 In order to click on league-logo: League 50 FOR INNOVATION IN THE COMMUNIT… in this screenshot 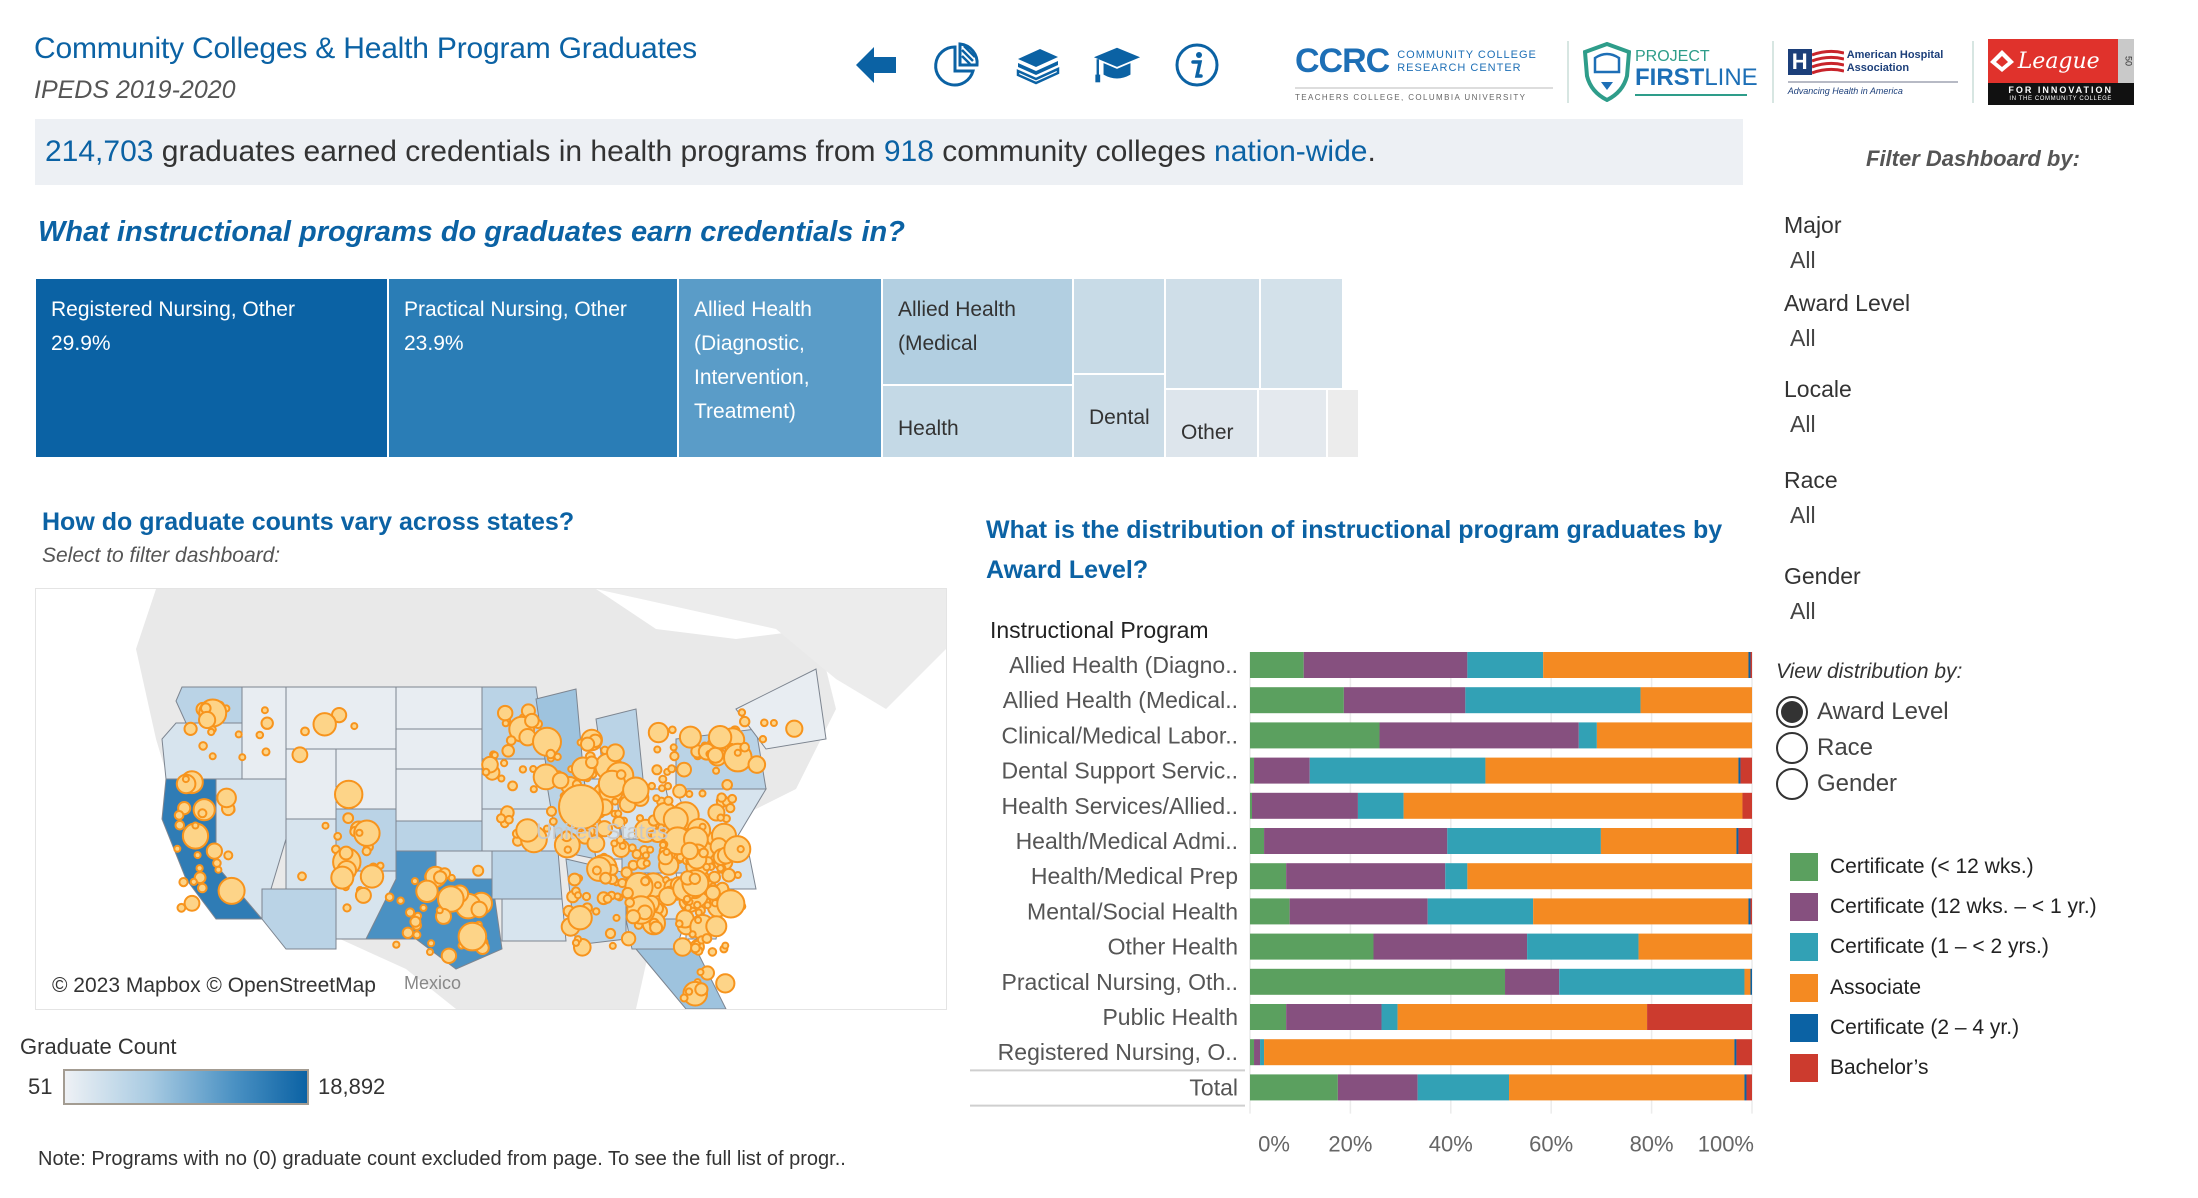, I will do `click(2060, 72)`.